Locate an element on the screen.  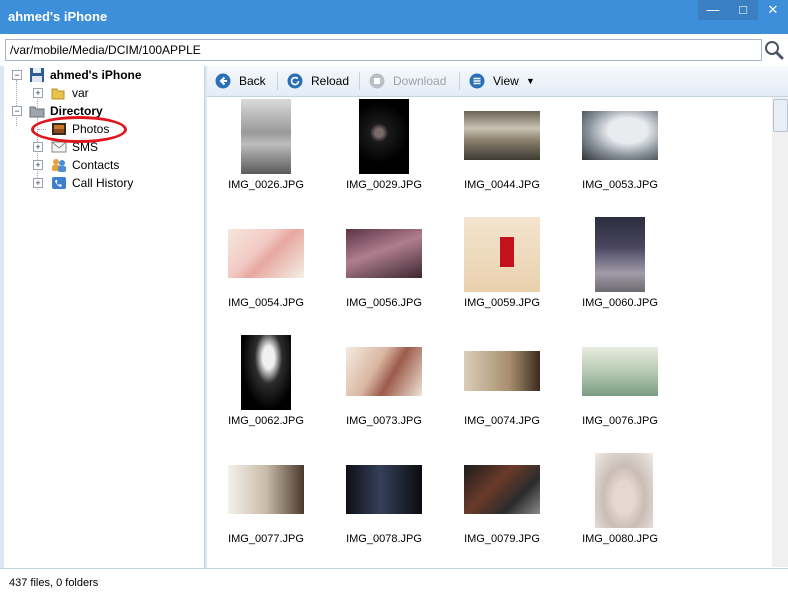
phone-icon is located at coordinates (59, 183).